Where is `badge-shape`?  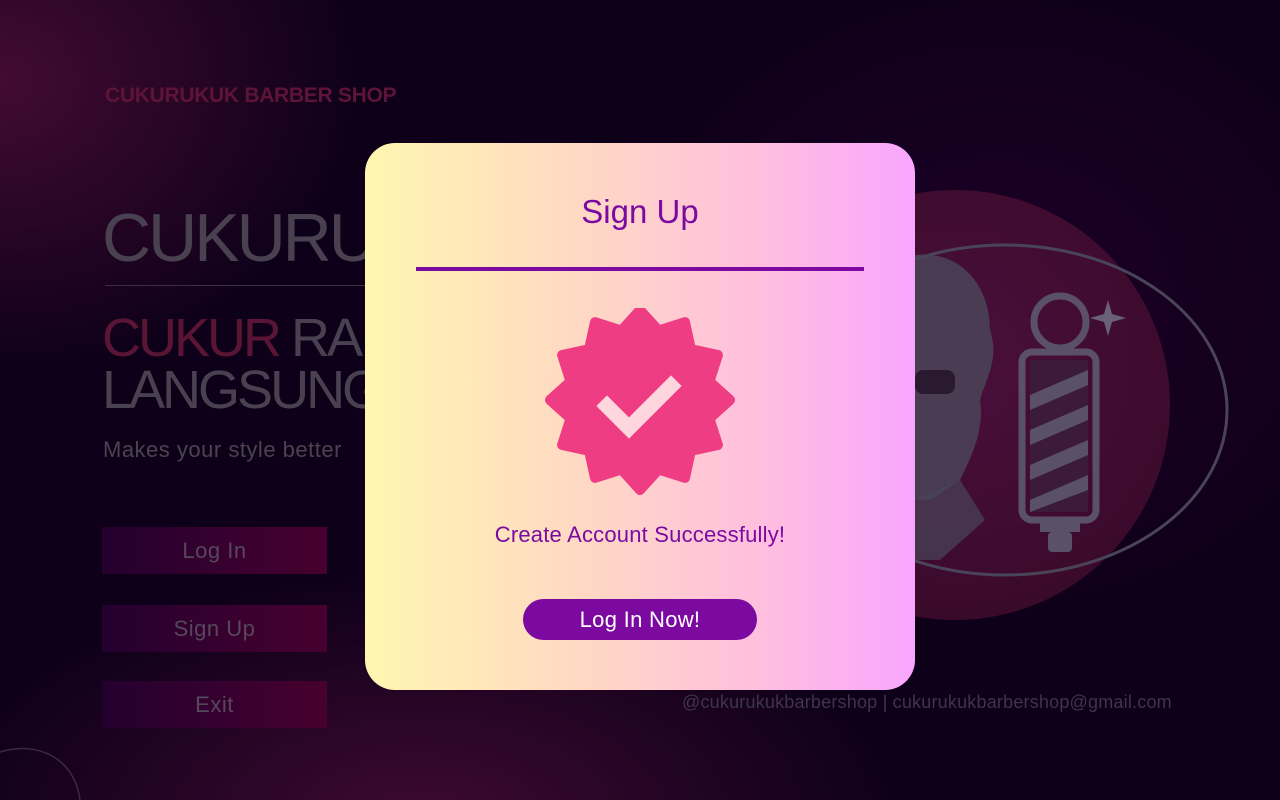 badge-shape is located at coordinates (640, 401).